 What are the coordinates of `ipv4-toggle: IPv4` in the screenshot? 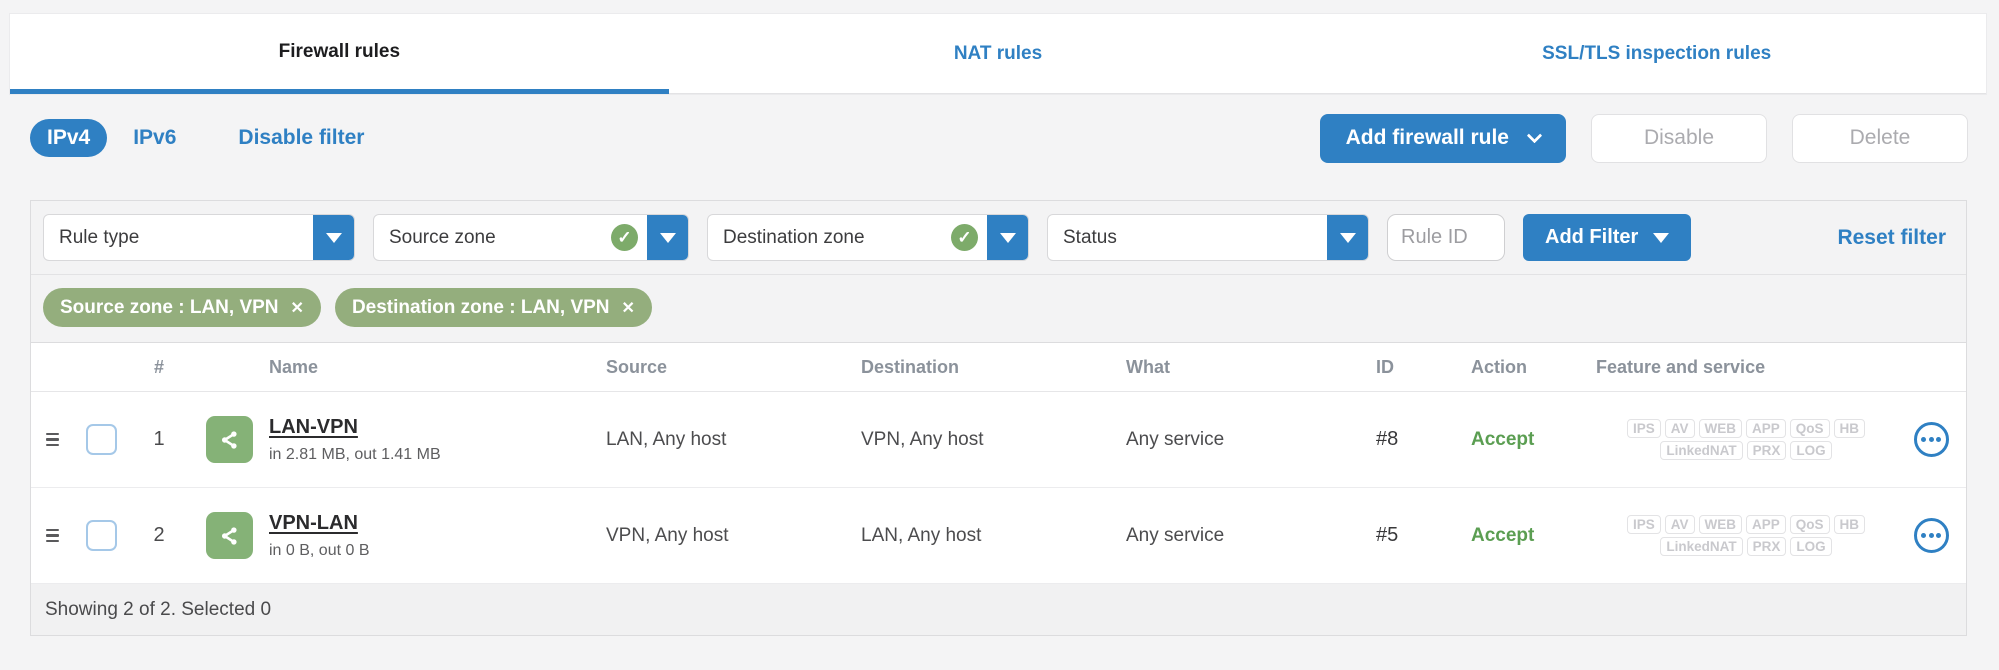 It's located at (69, 138).